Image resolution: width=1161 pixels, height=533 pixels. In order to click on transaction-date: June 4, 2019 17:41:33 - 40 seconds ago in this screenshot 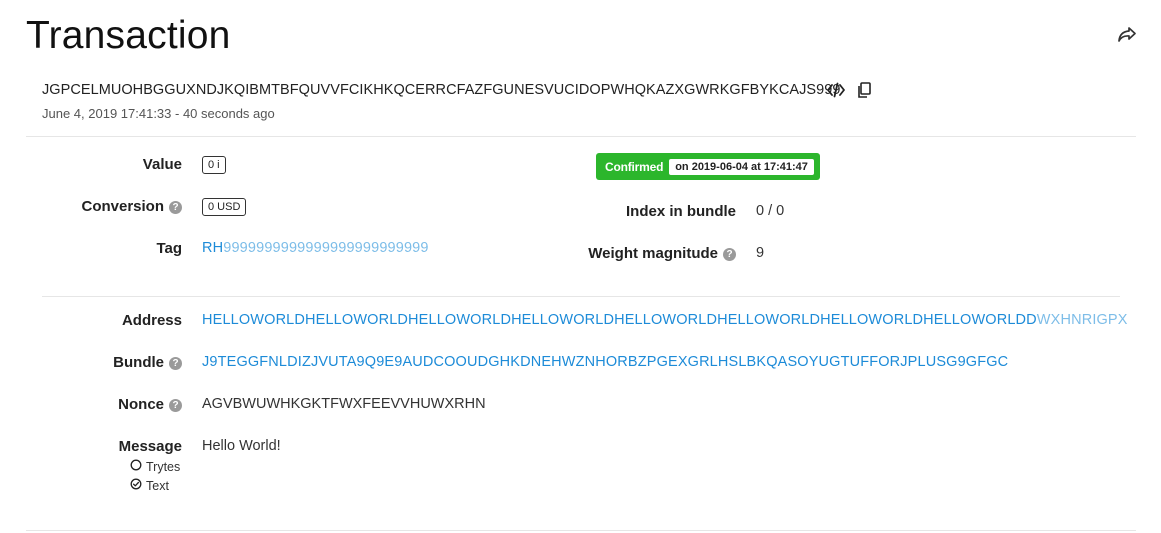, I will do `click(158, 113)`.